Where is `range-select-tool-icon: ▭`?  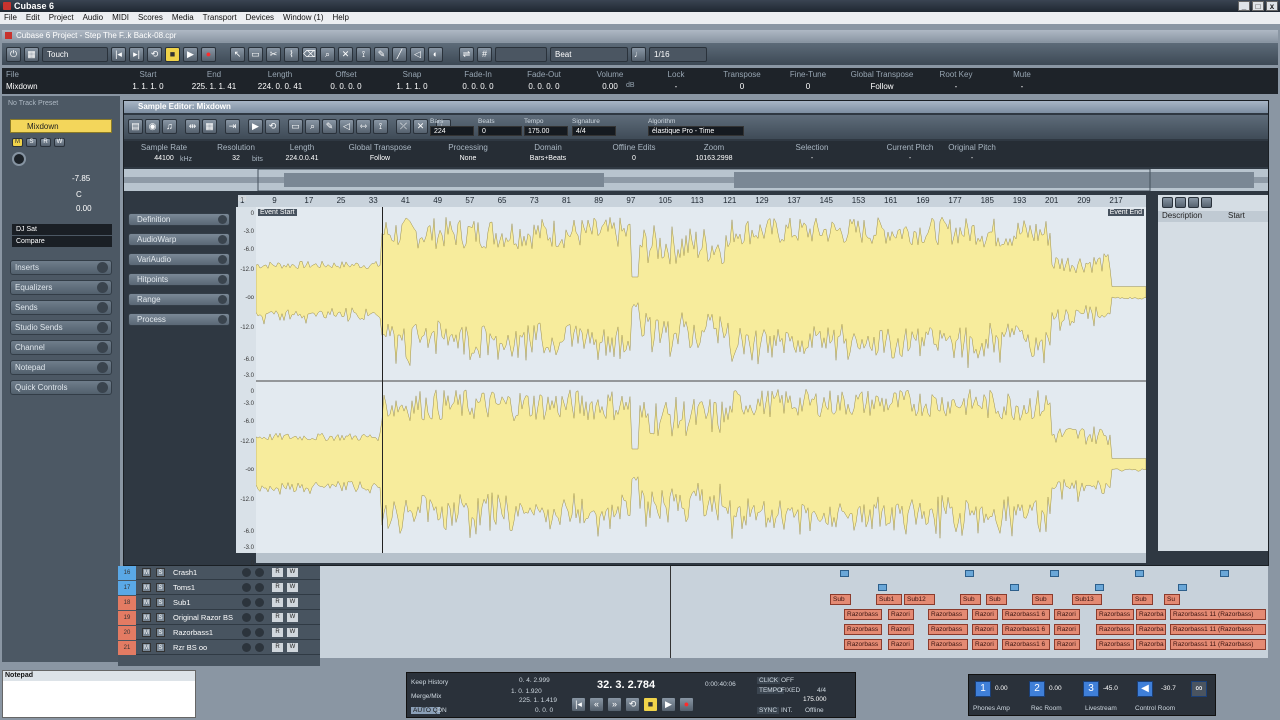
range-select-tool-icon: ▭ is located at coordinates (295, 126).